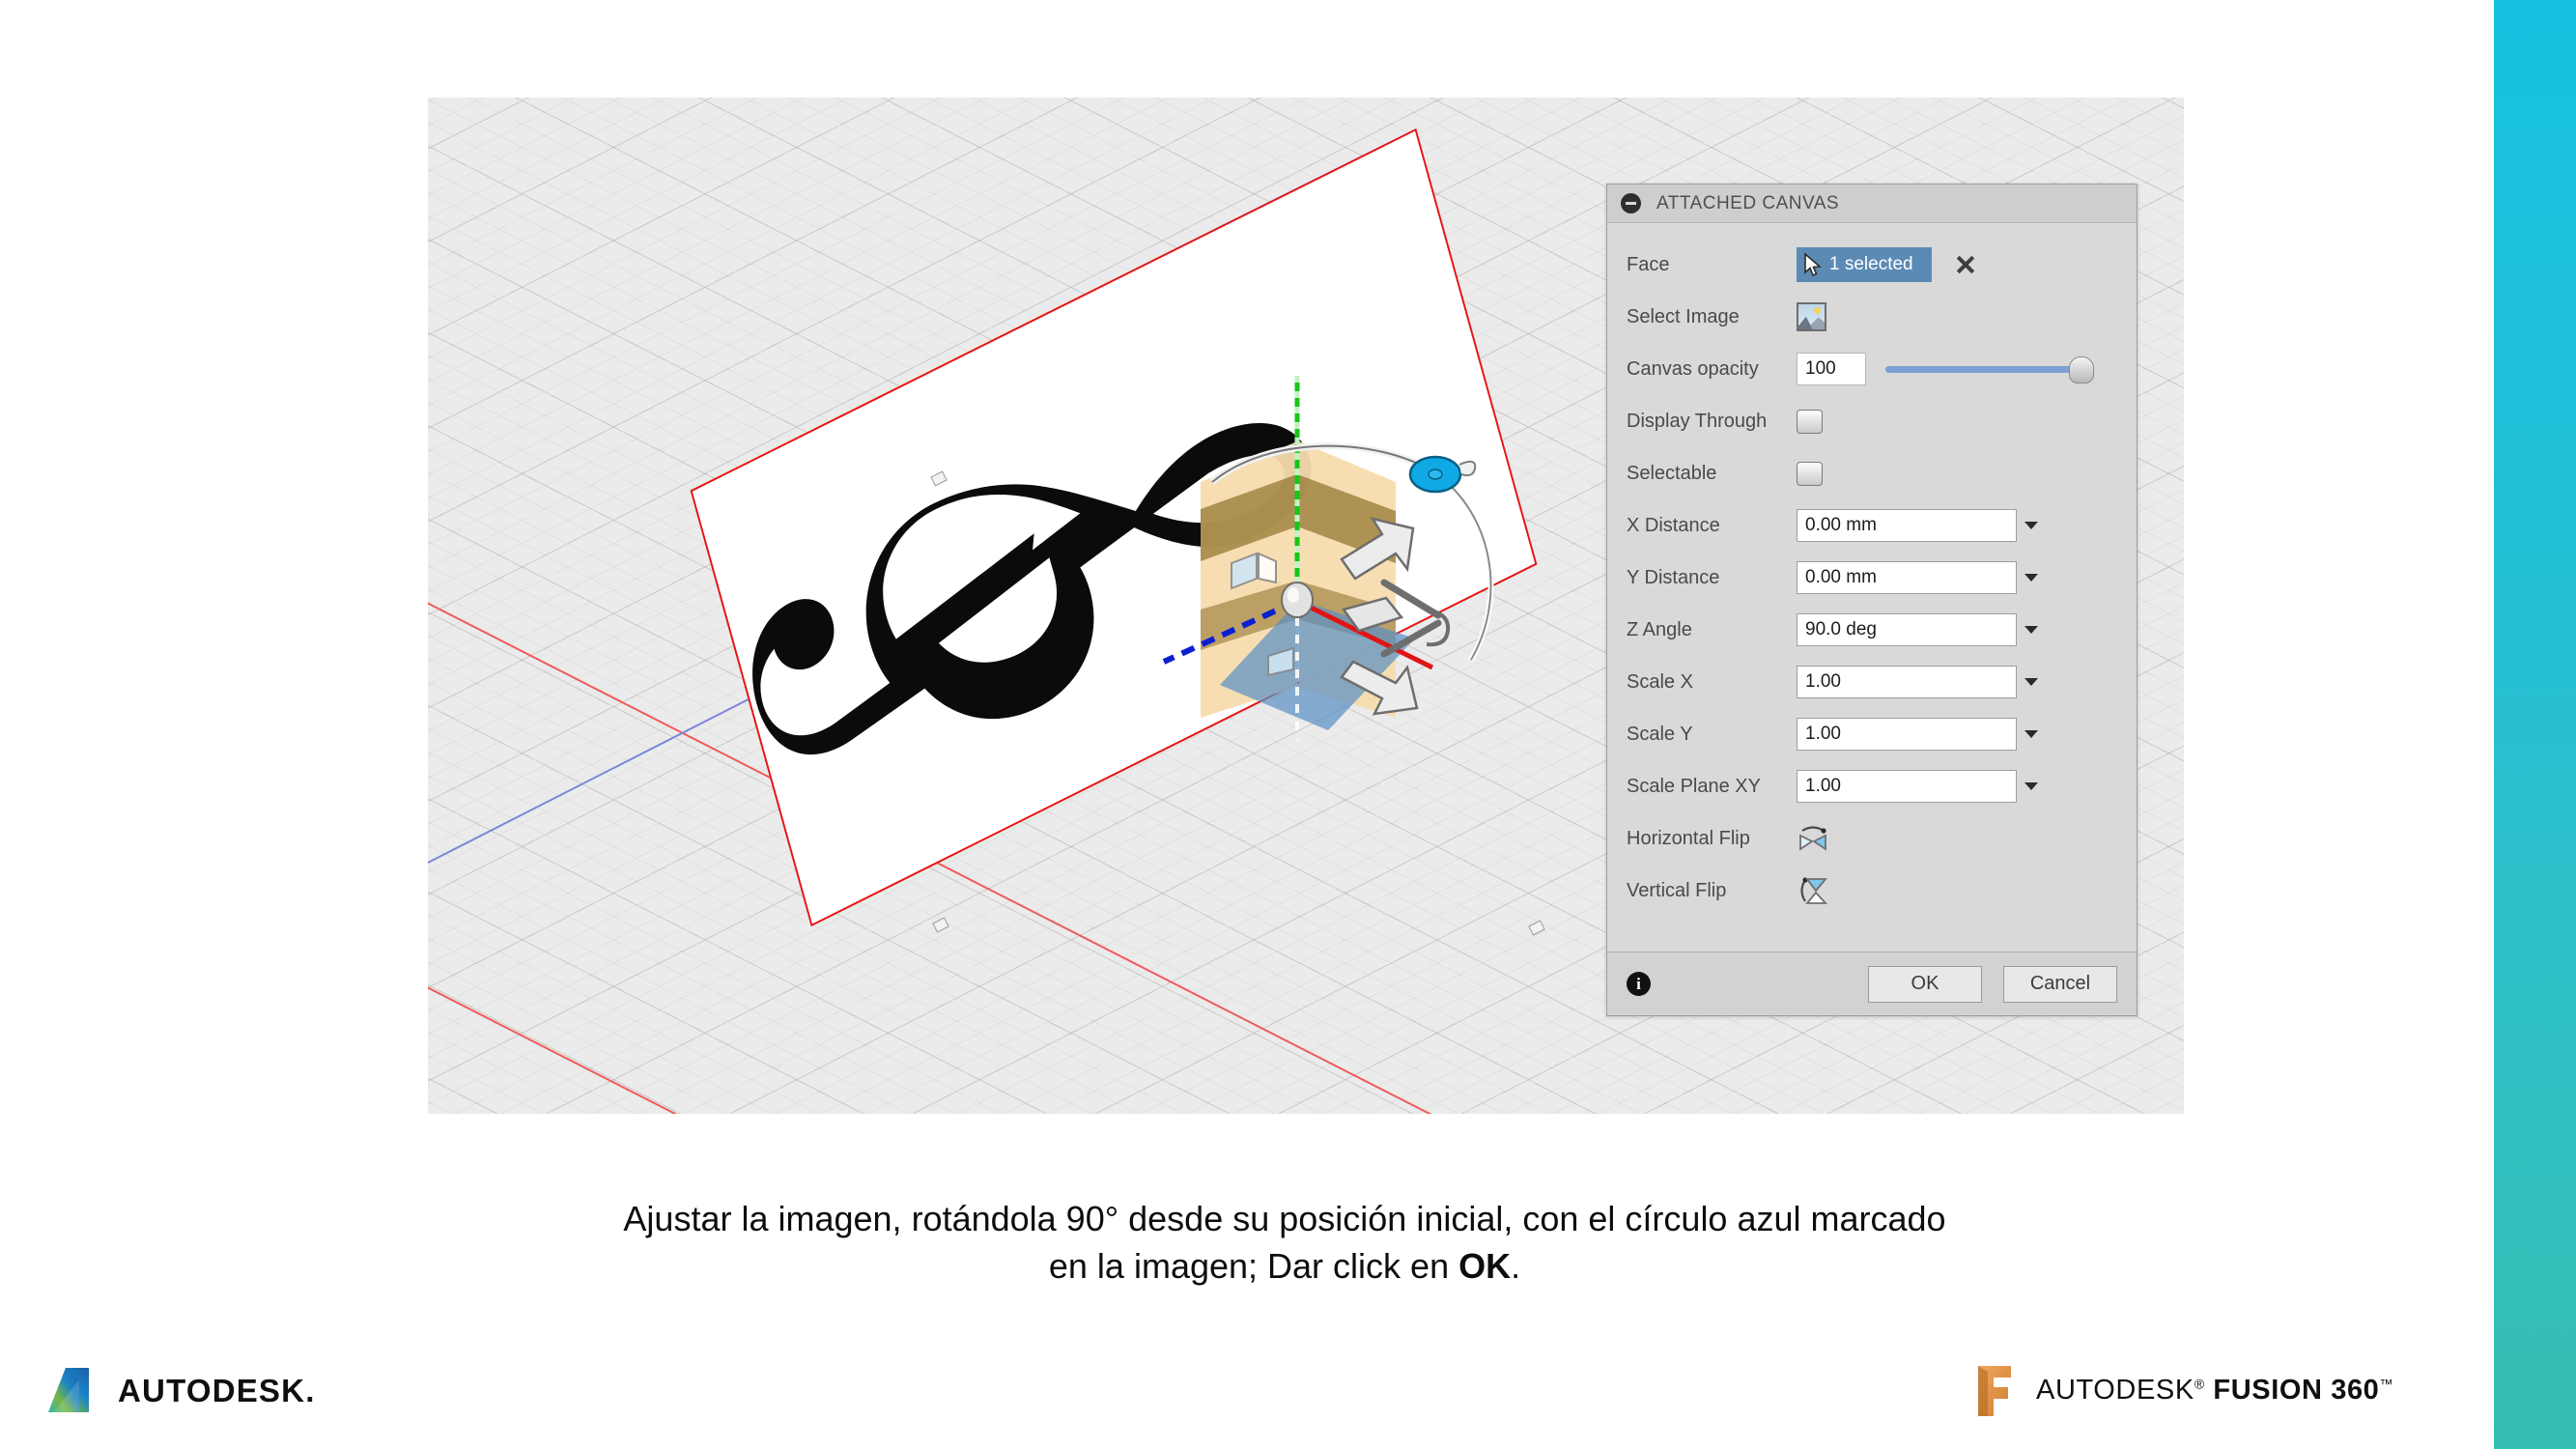 This screenshot has width=2576, height=1449. I want to click on horizontal-flip-icon, so click(1813, 838).